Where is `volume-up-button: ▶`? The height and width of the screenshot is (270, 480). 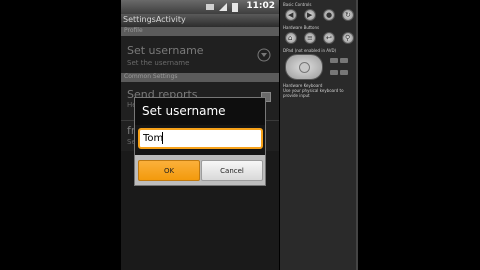
volume-up-button: ▶ is located at coordinates (310, 15).